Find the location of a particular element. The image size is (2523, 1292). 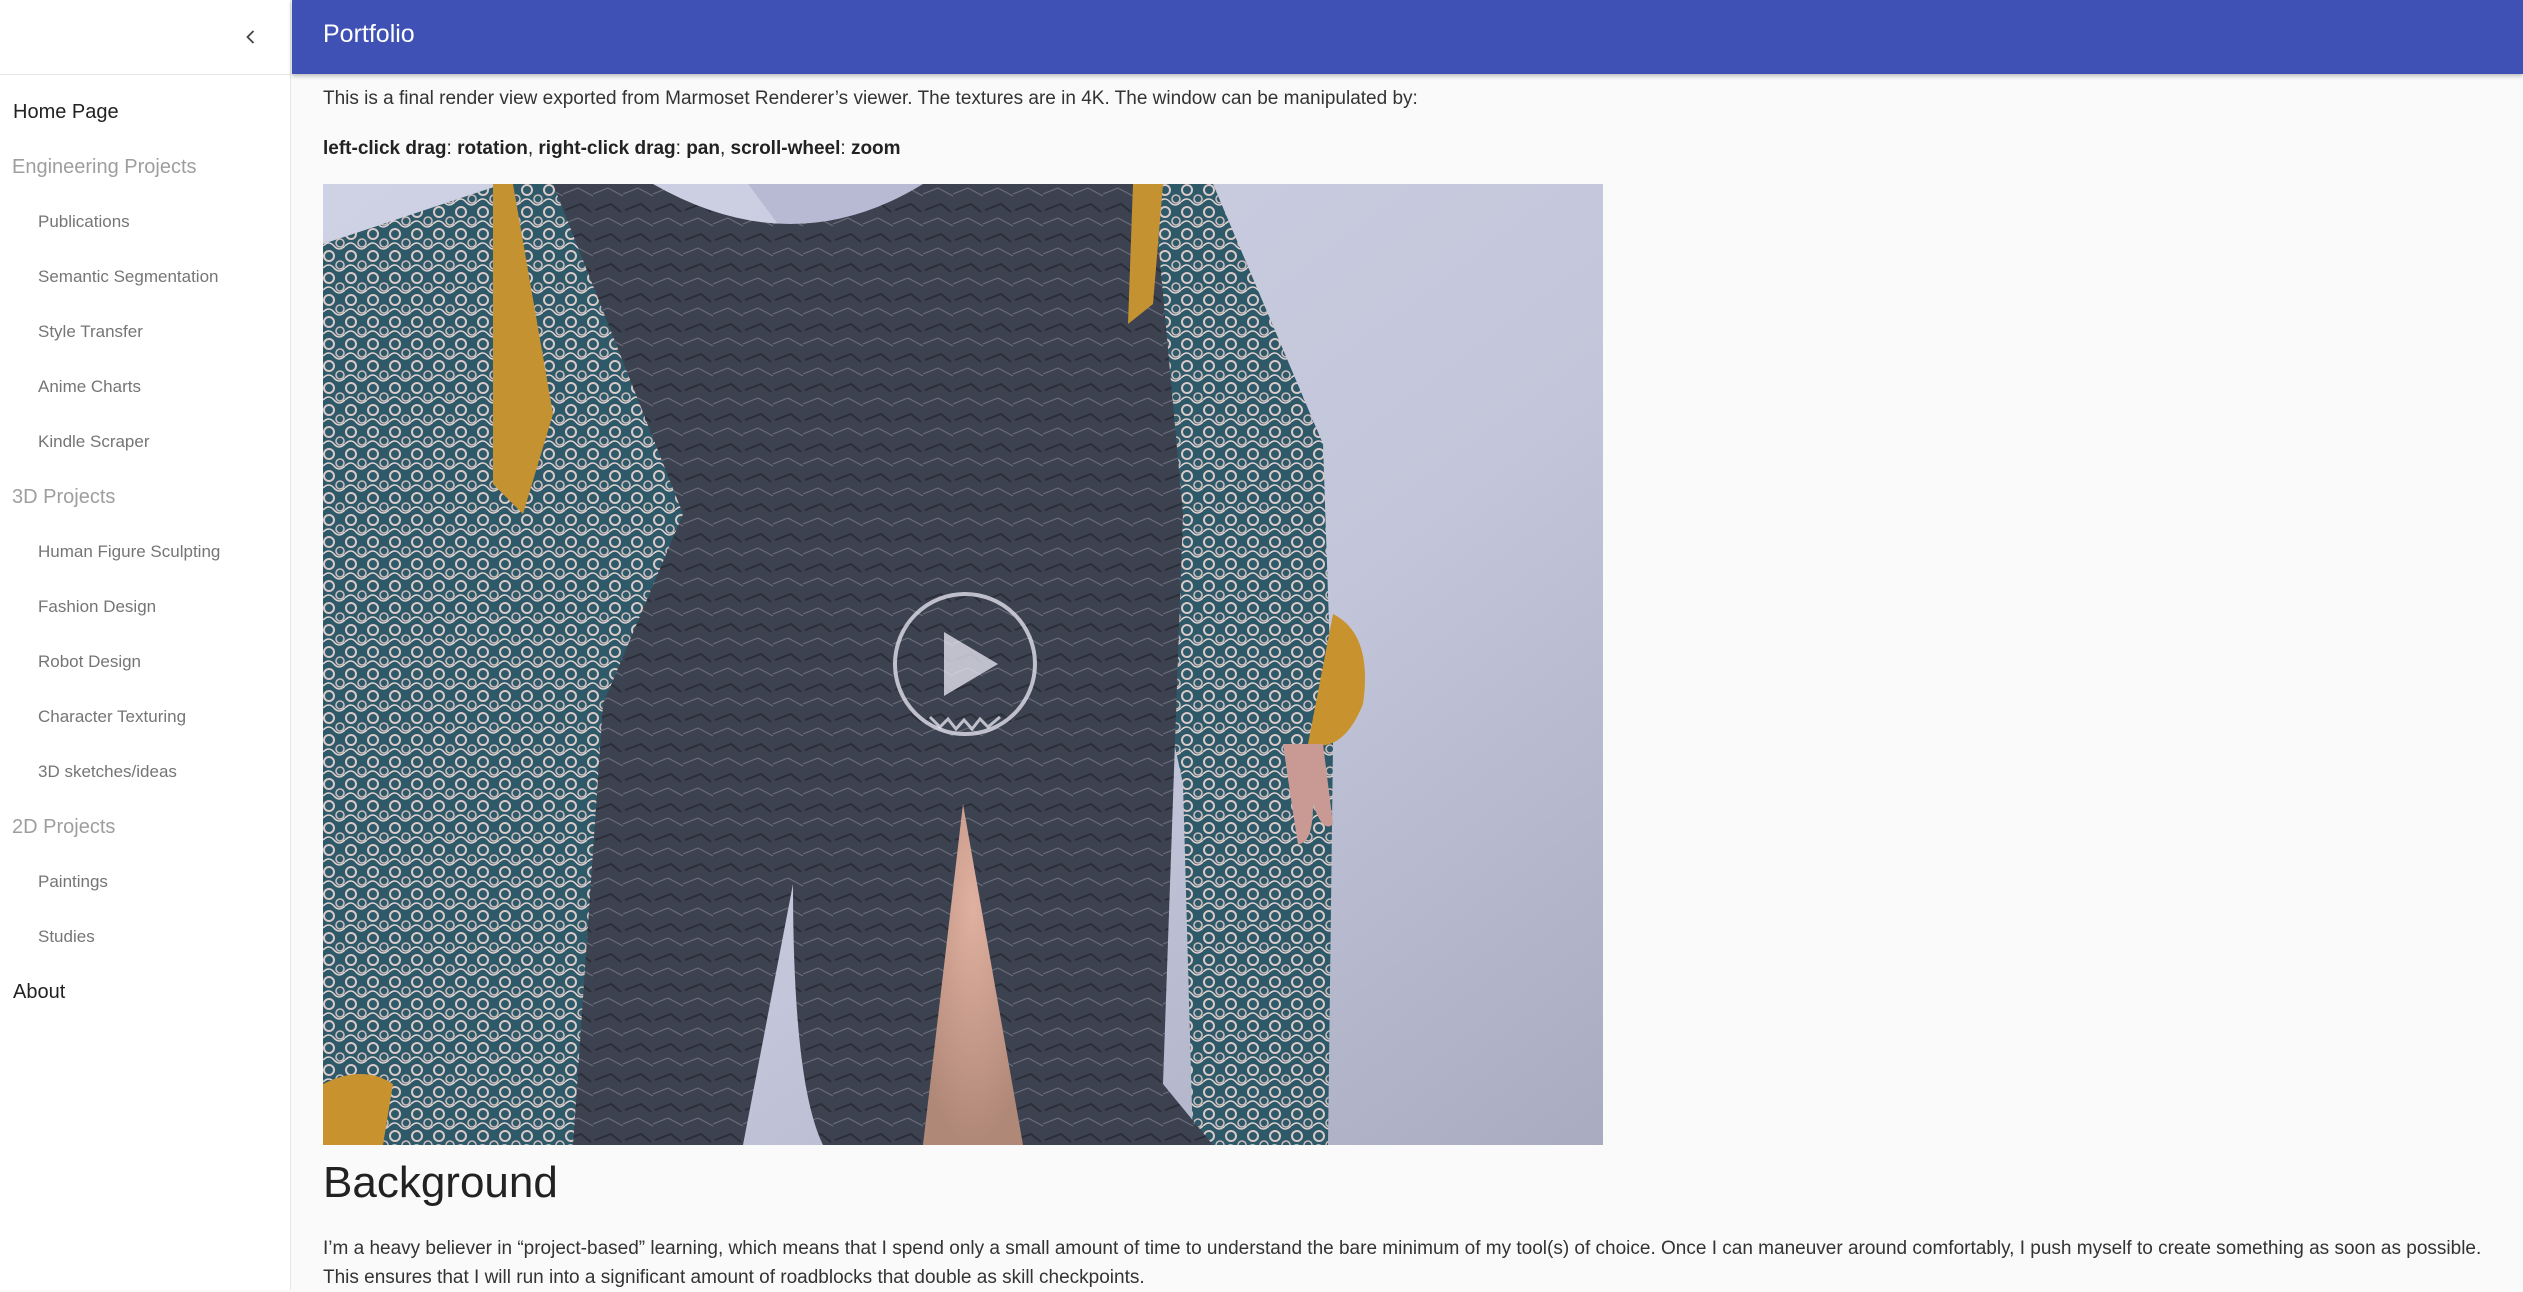

control-zoom: zoom is located at coordinates (875, 148).